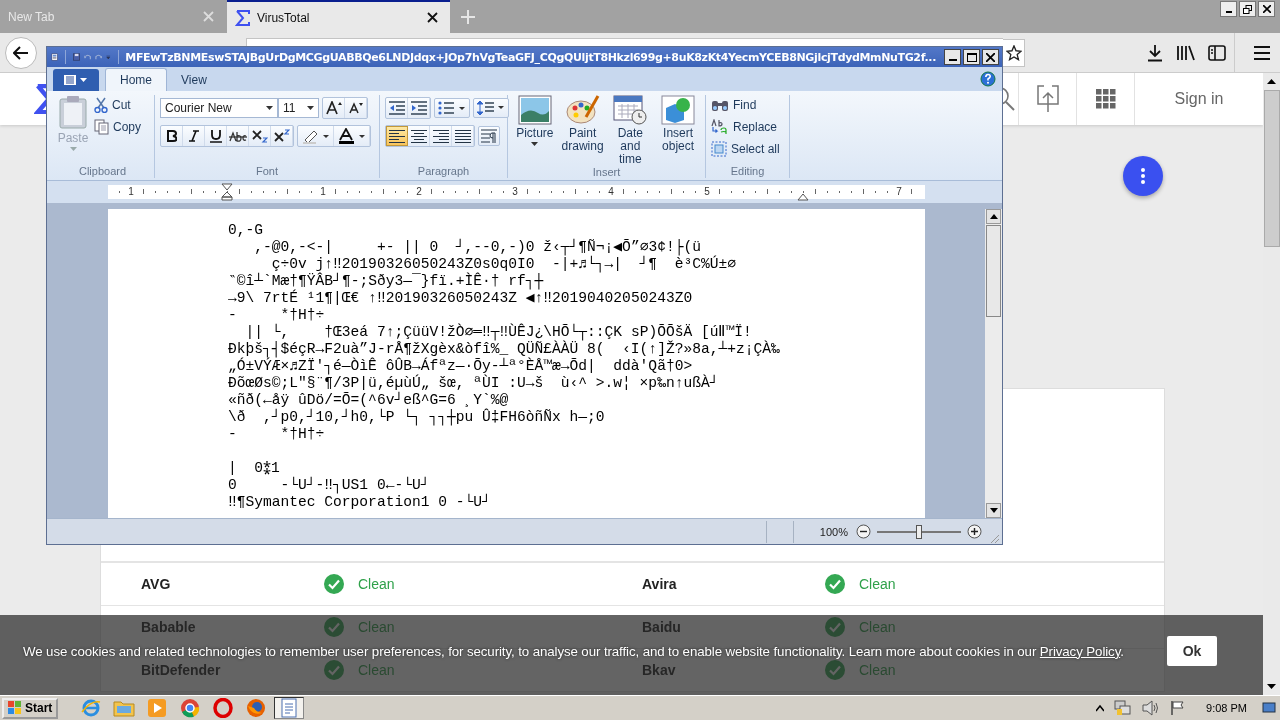 The image size is (1280, 720). Describe the element at coordinates (833, 531) in the screenshot. I see `zoom-level: 100%` at that location.